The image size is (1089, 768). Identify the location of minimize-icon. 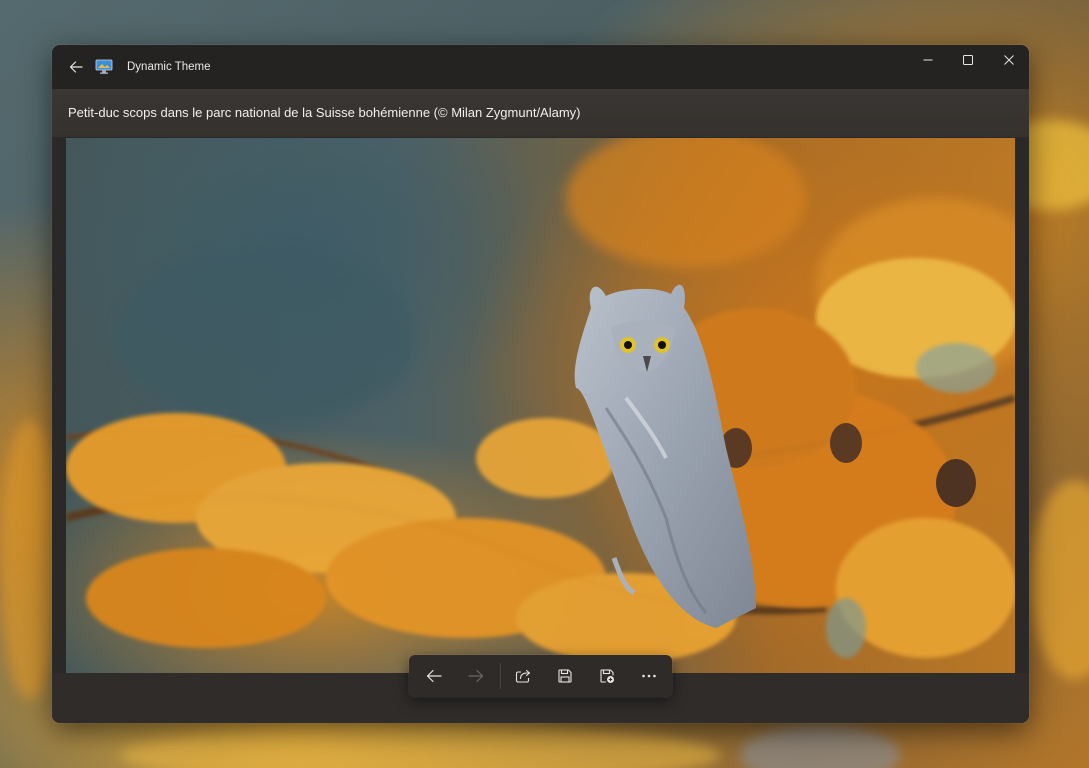
(928, 60).